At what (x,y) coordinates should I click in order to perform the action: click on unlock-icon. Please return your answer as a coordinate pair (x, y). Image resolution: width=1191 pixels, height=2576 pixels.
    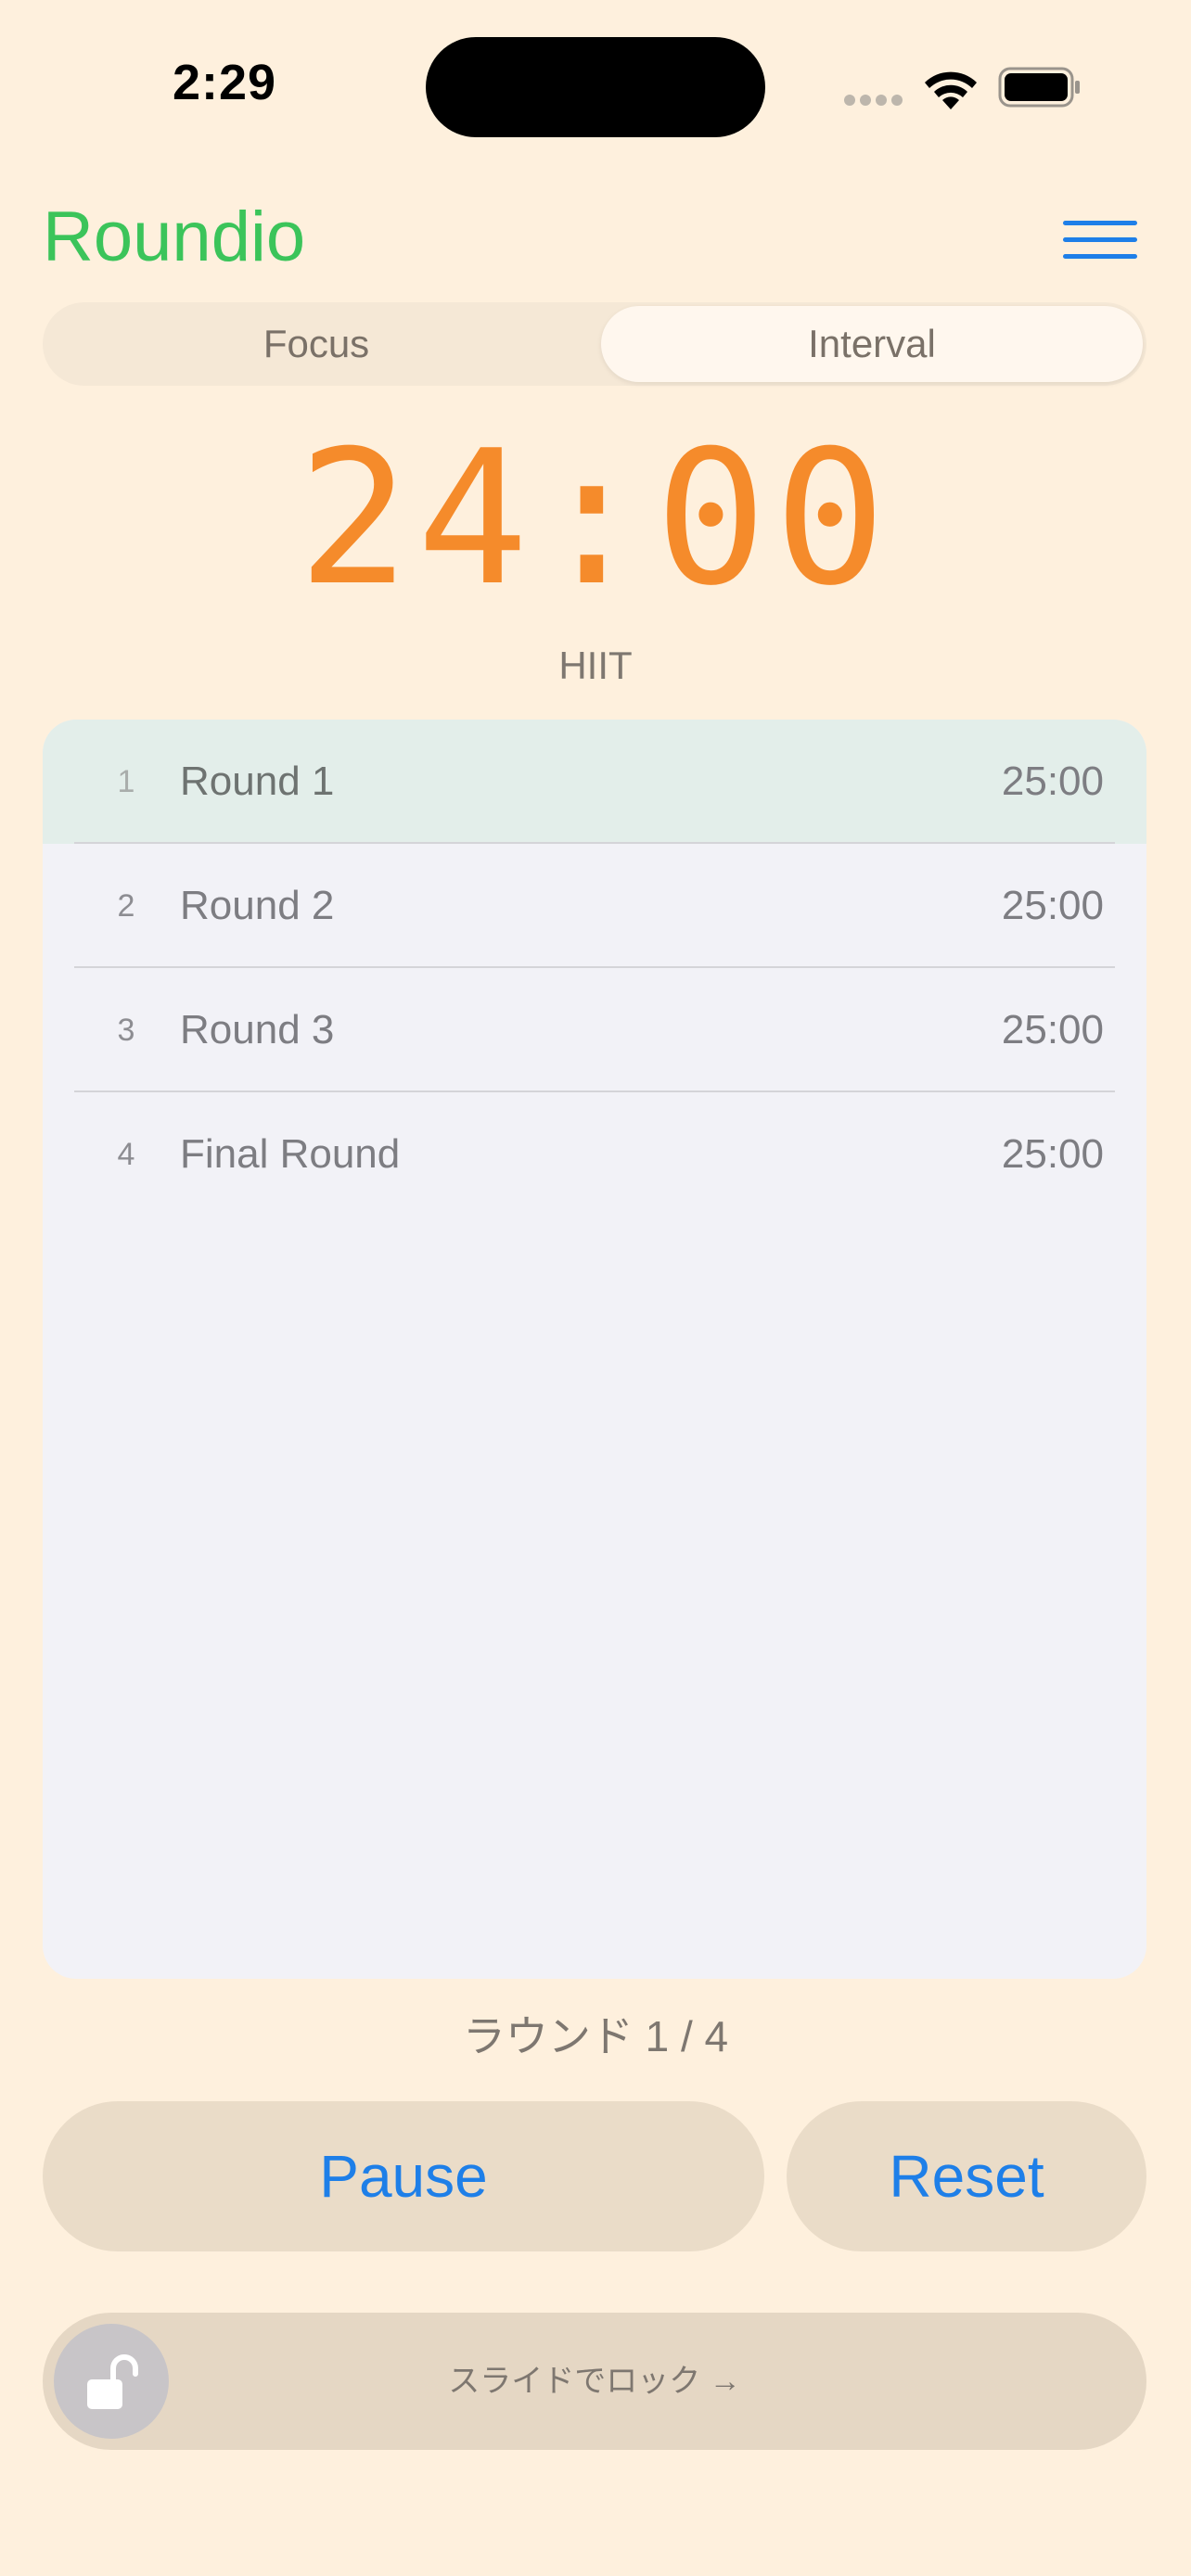
    Looking at the image, I should click on (112, 2381).